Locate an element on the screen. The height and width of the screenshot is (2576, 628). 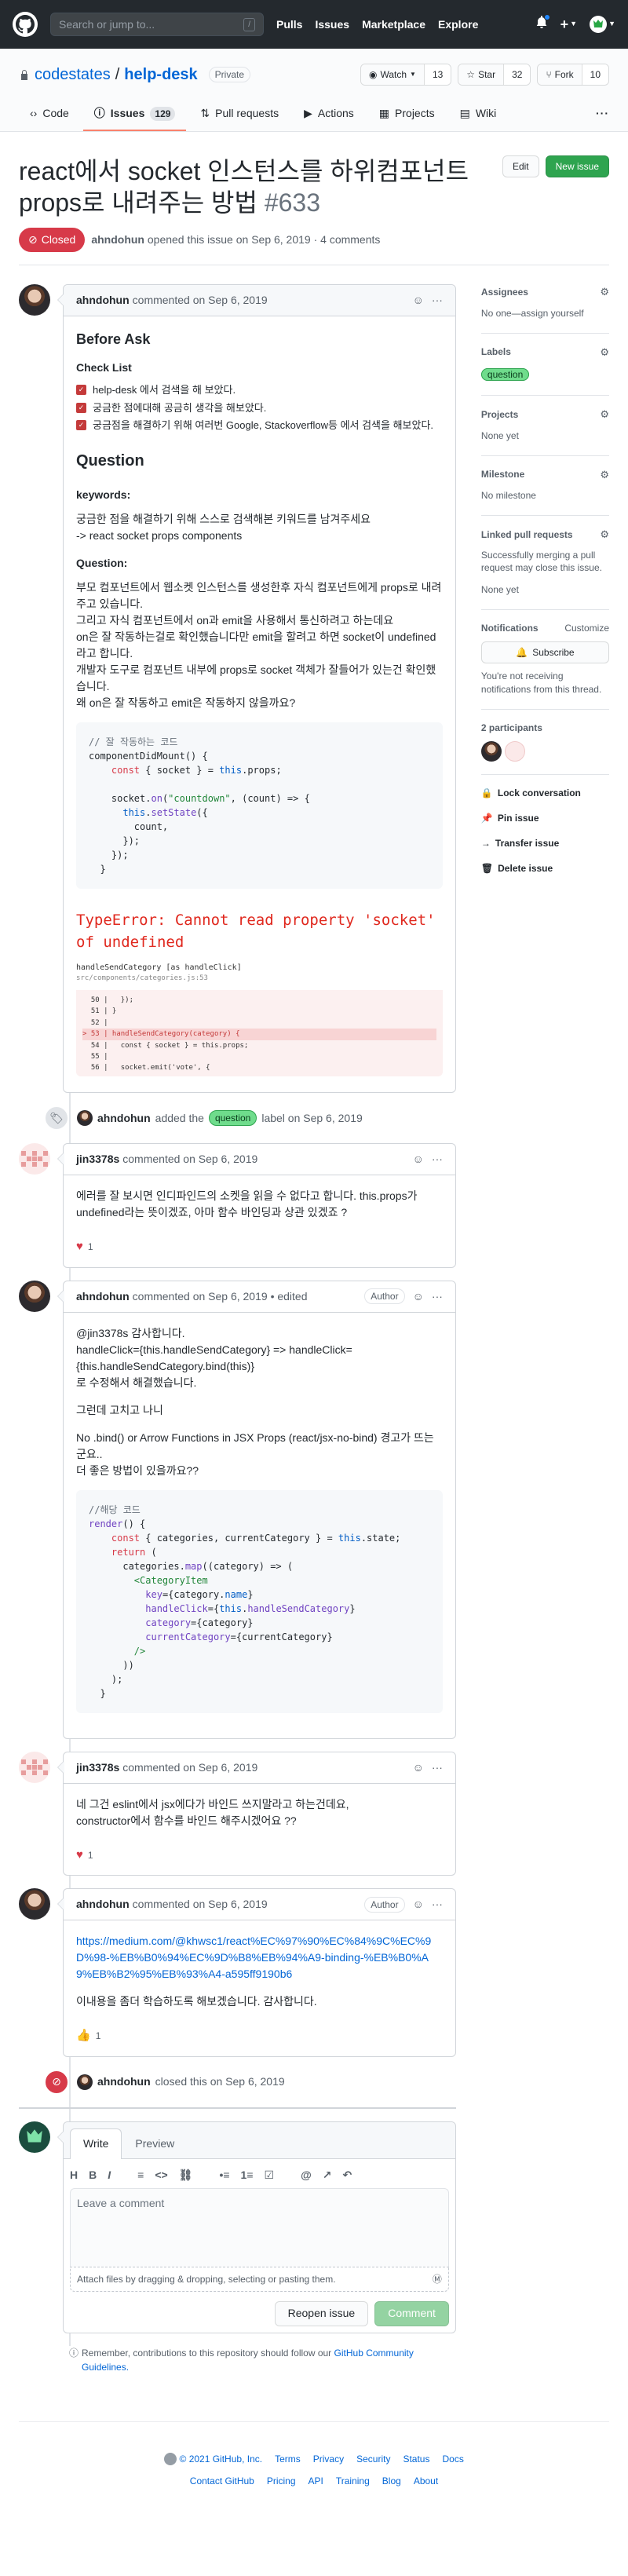
edit-button: Edit is located at coordinates (520, 166).